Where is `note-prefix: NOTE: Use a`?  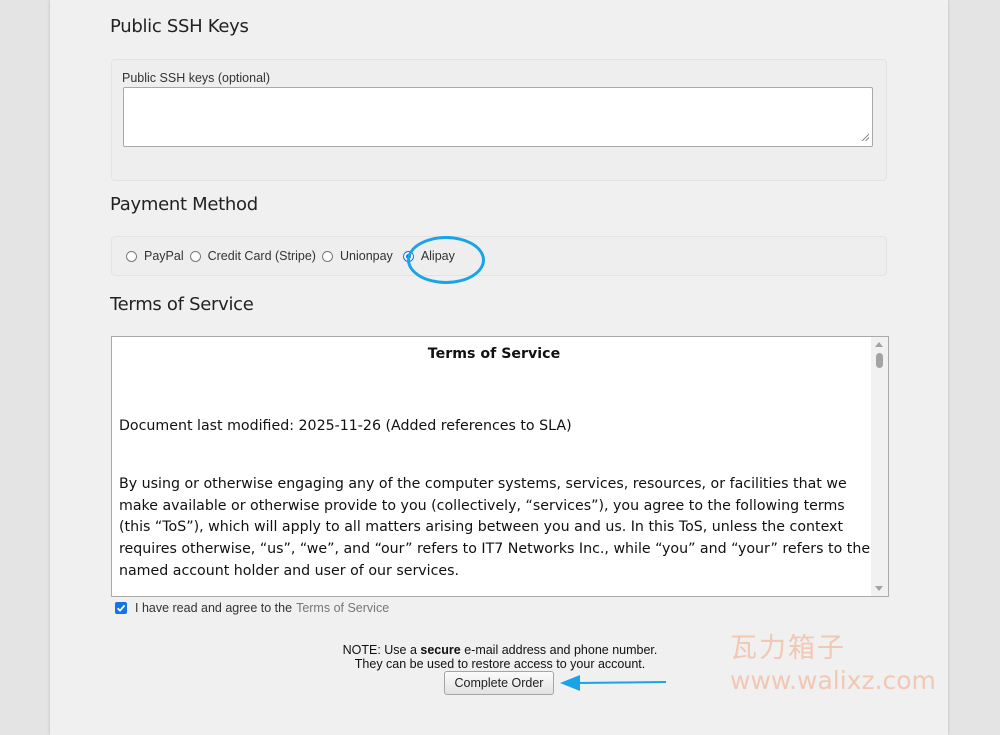 note-prefix: NOTE: Use a is located at coordinates (379, 650).